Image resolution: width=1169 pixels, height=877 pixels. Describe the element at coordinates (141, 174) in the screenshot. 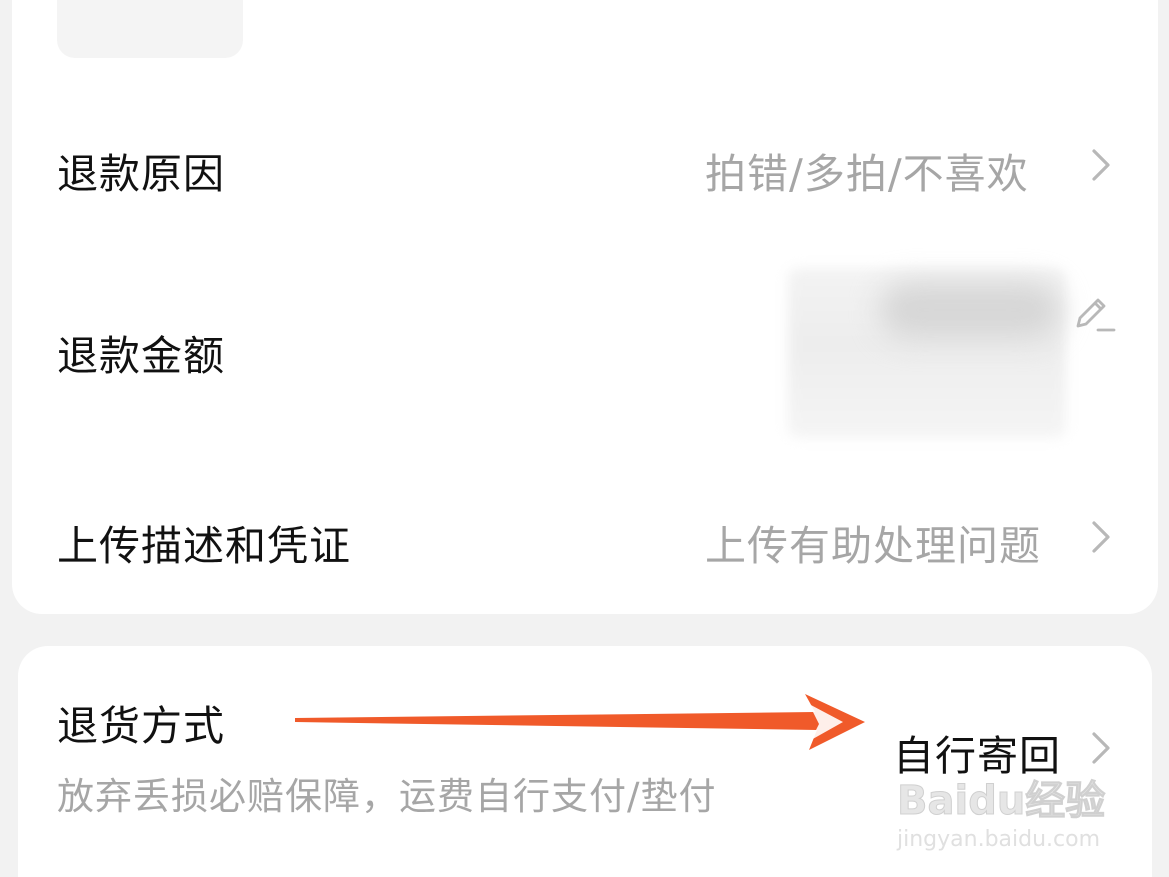

I see `refund-reason-label: 退款原因` at that location.